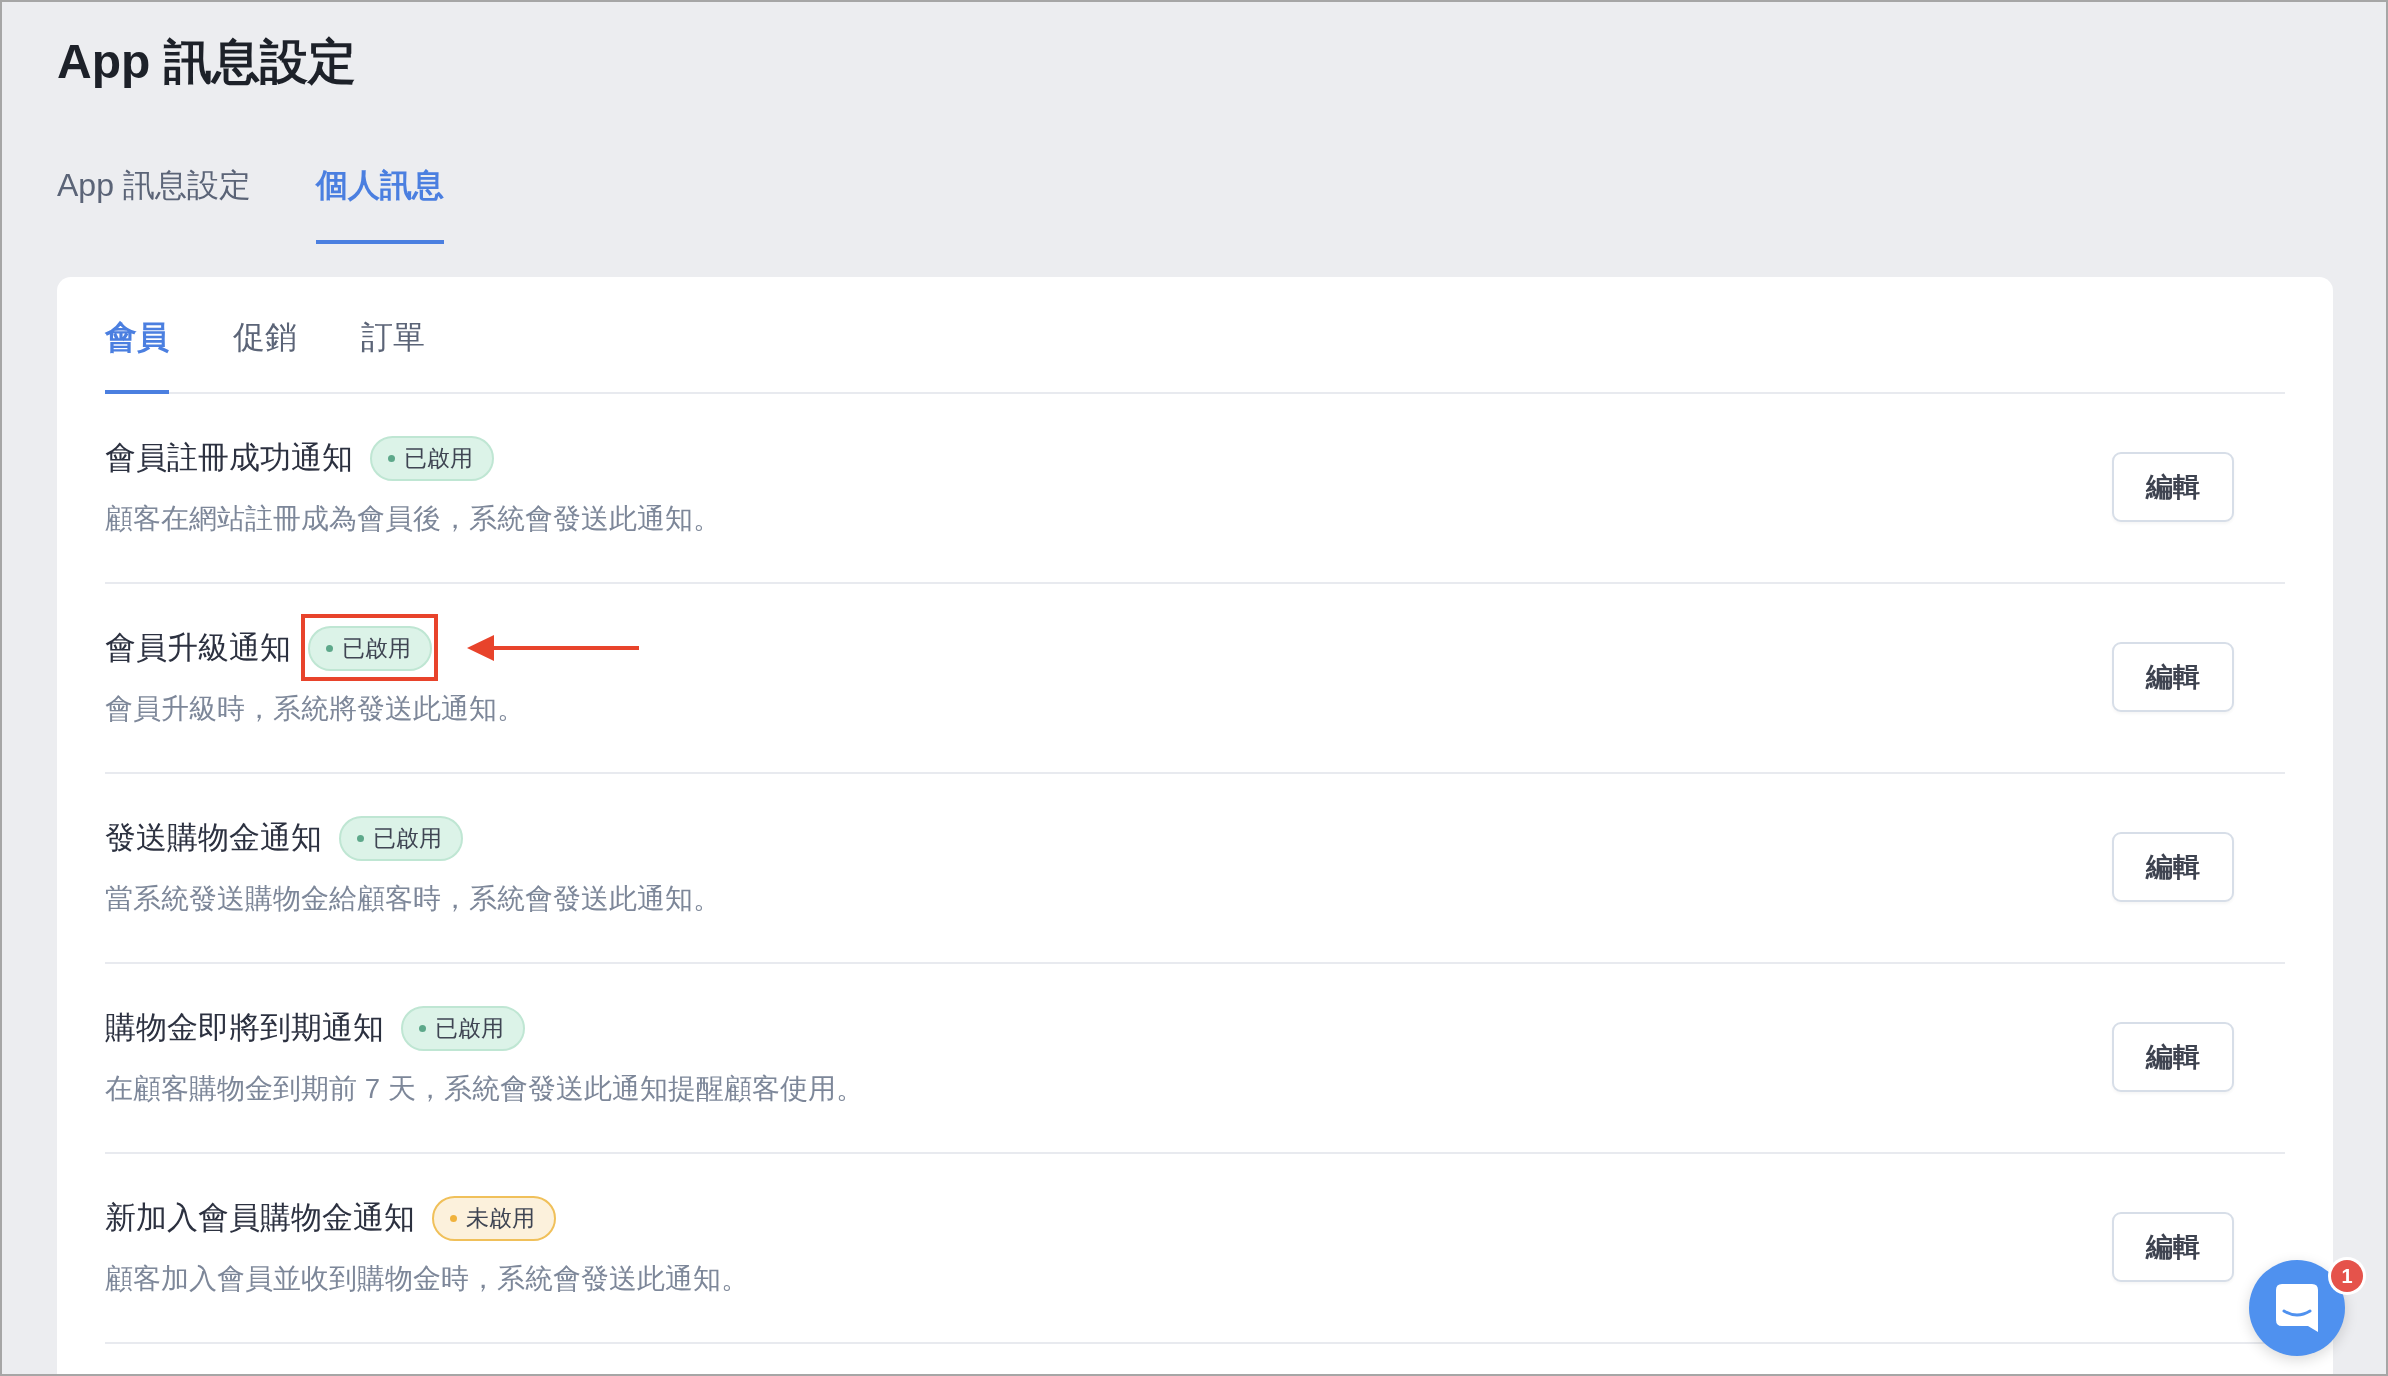  I want to click on tab: 訂單, so click(393, 354).